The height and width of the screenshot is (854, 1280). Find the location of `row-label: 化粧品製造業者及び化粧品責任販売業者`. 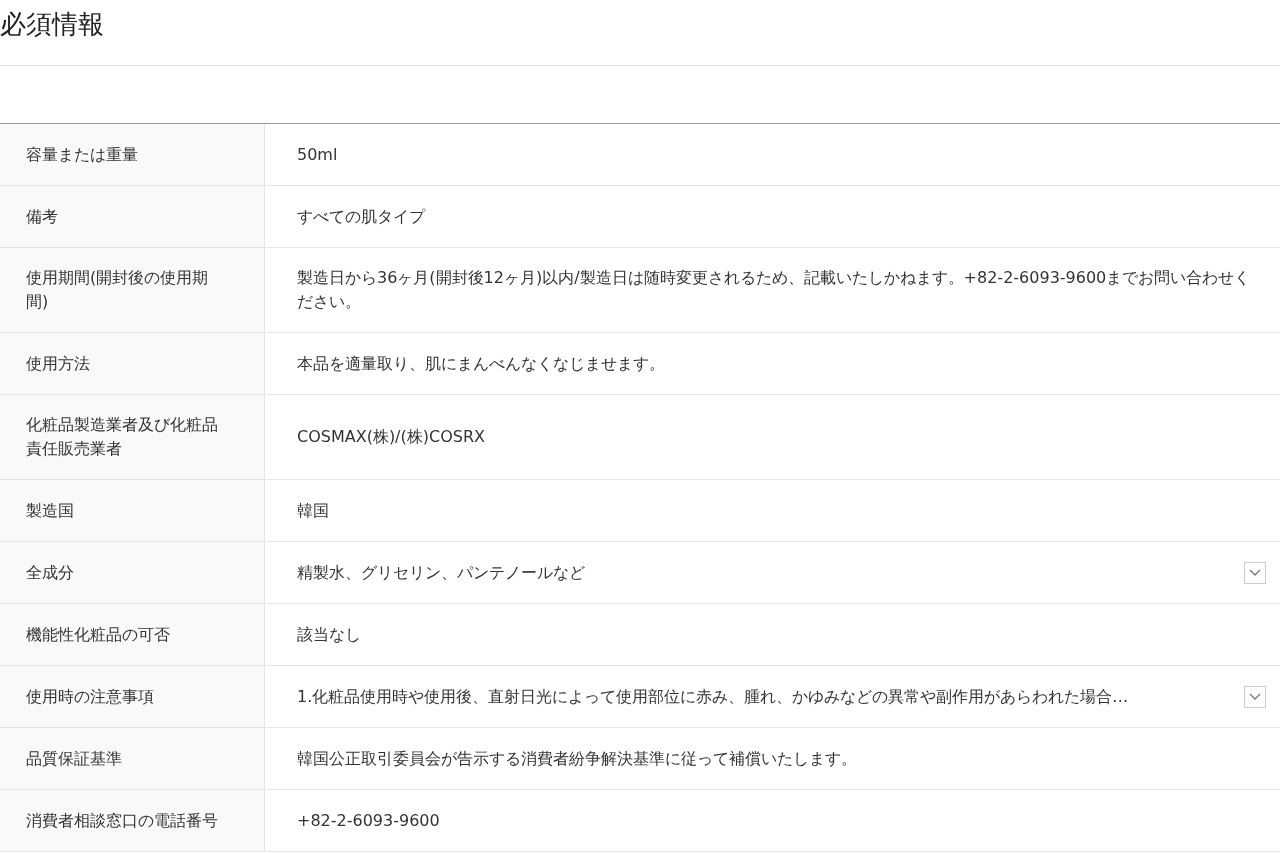

row-label: 化粧品製造業者及び化粧品責任販売業者 is located at coordinates (122, 437).